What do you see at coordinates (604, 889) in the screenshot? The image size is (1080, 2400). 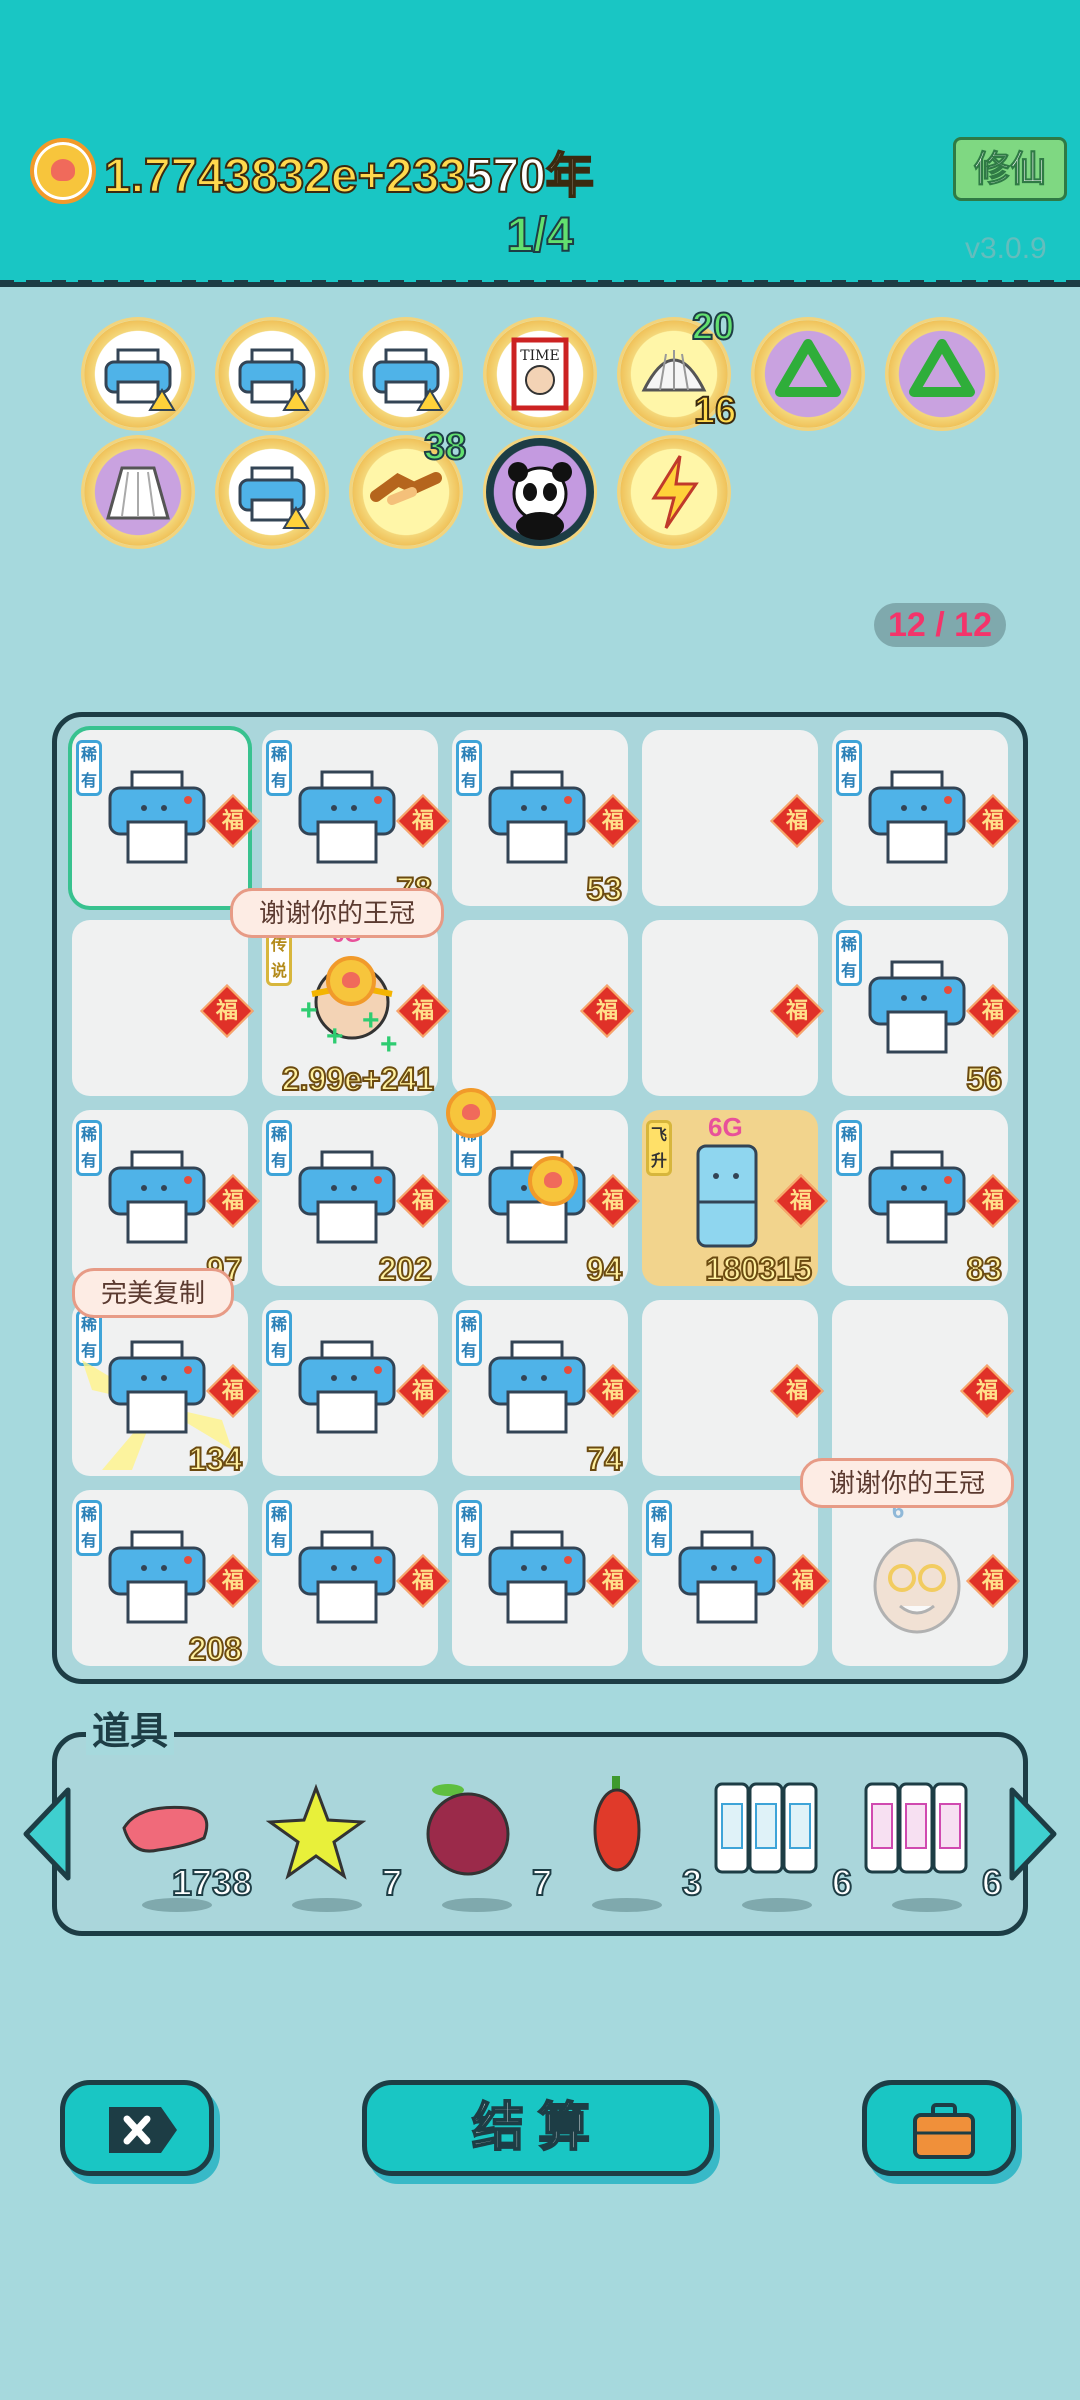 I see `cell-count: 53` at bounding box center [604, 889].